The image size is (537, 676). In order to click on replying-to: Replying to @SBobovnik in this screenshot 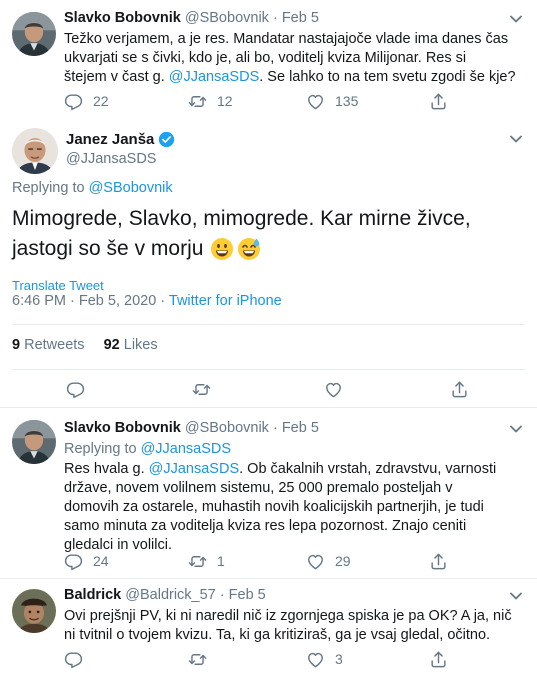, I will do `click(92, 188)`.